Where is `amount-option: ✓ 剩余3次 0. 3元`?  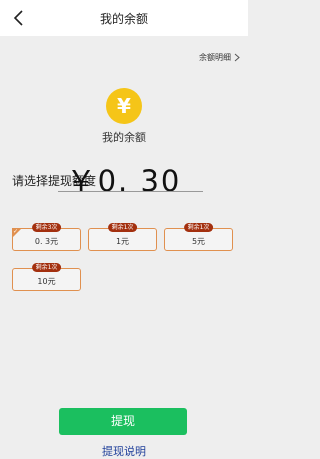
amount-option: ✓ 剩余3次 0. 3元 is located at coordinates (46, 237).